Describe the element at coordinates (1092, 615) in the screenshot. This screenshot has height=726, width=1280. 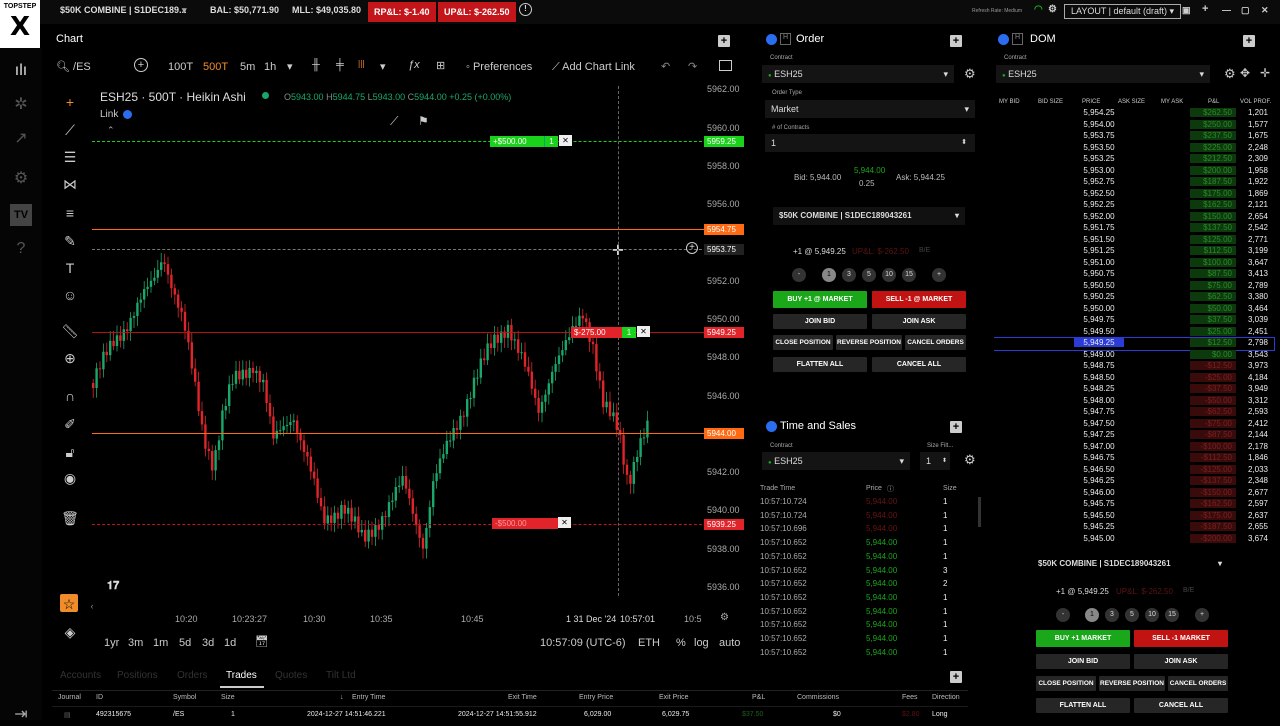
I see `qty-1: 1` at that location.